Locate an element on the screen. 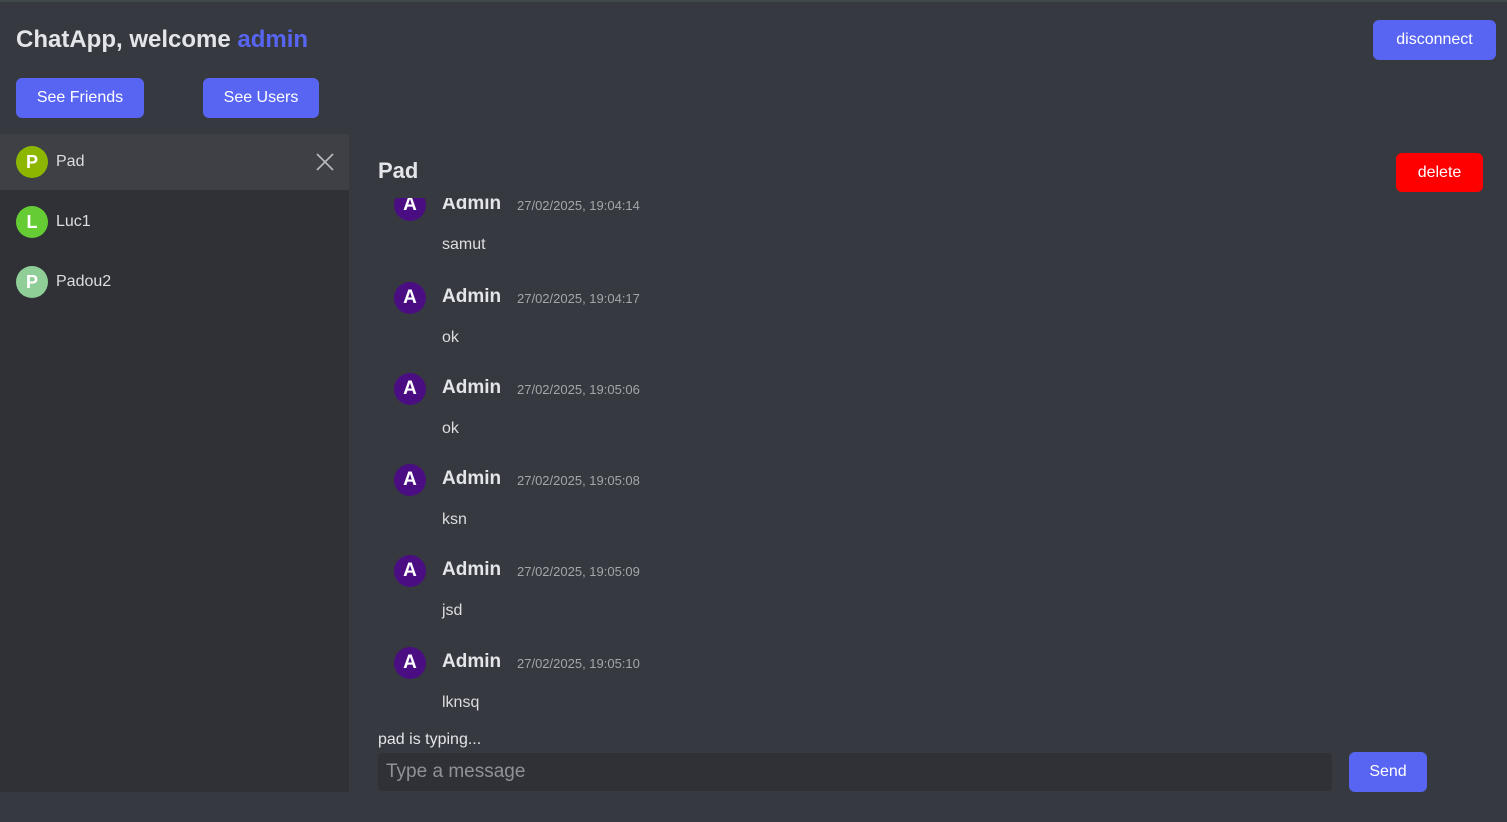  message-text: ksn is located at coordinates (454, 519).